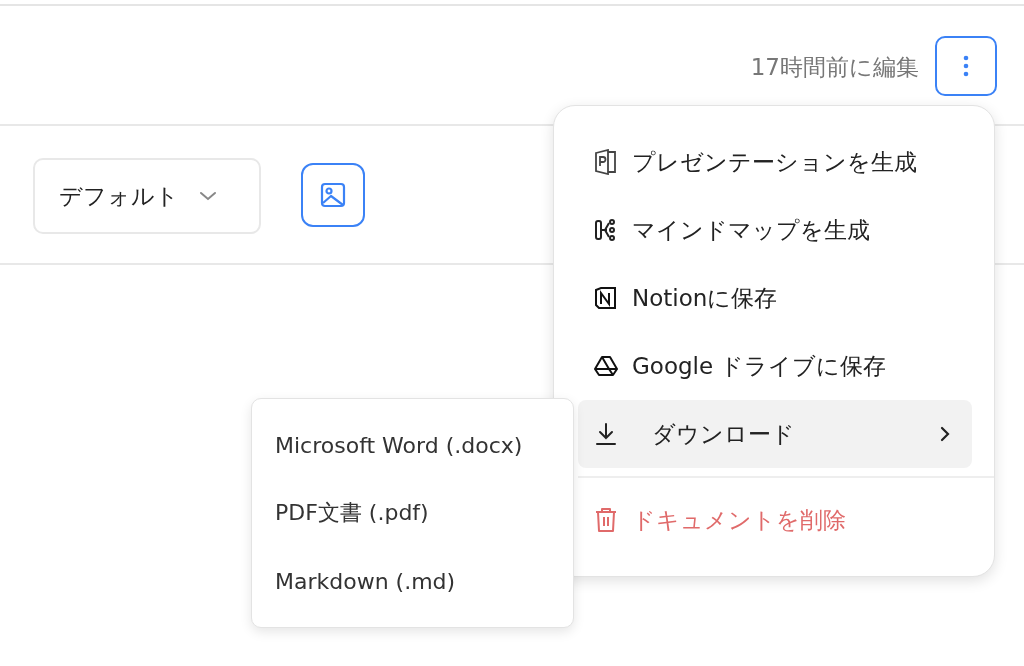 The width and height of the screenshot is (1024, 666). What do you see at coordinates (775, 366) in the screenshot?
I see `menu-item: Google ドライブに保存` at bounding box center [775, 366].